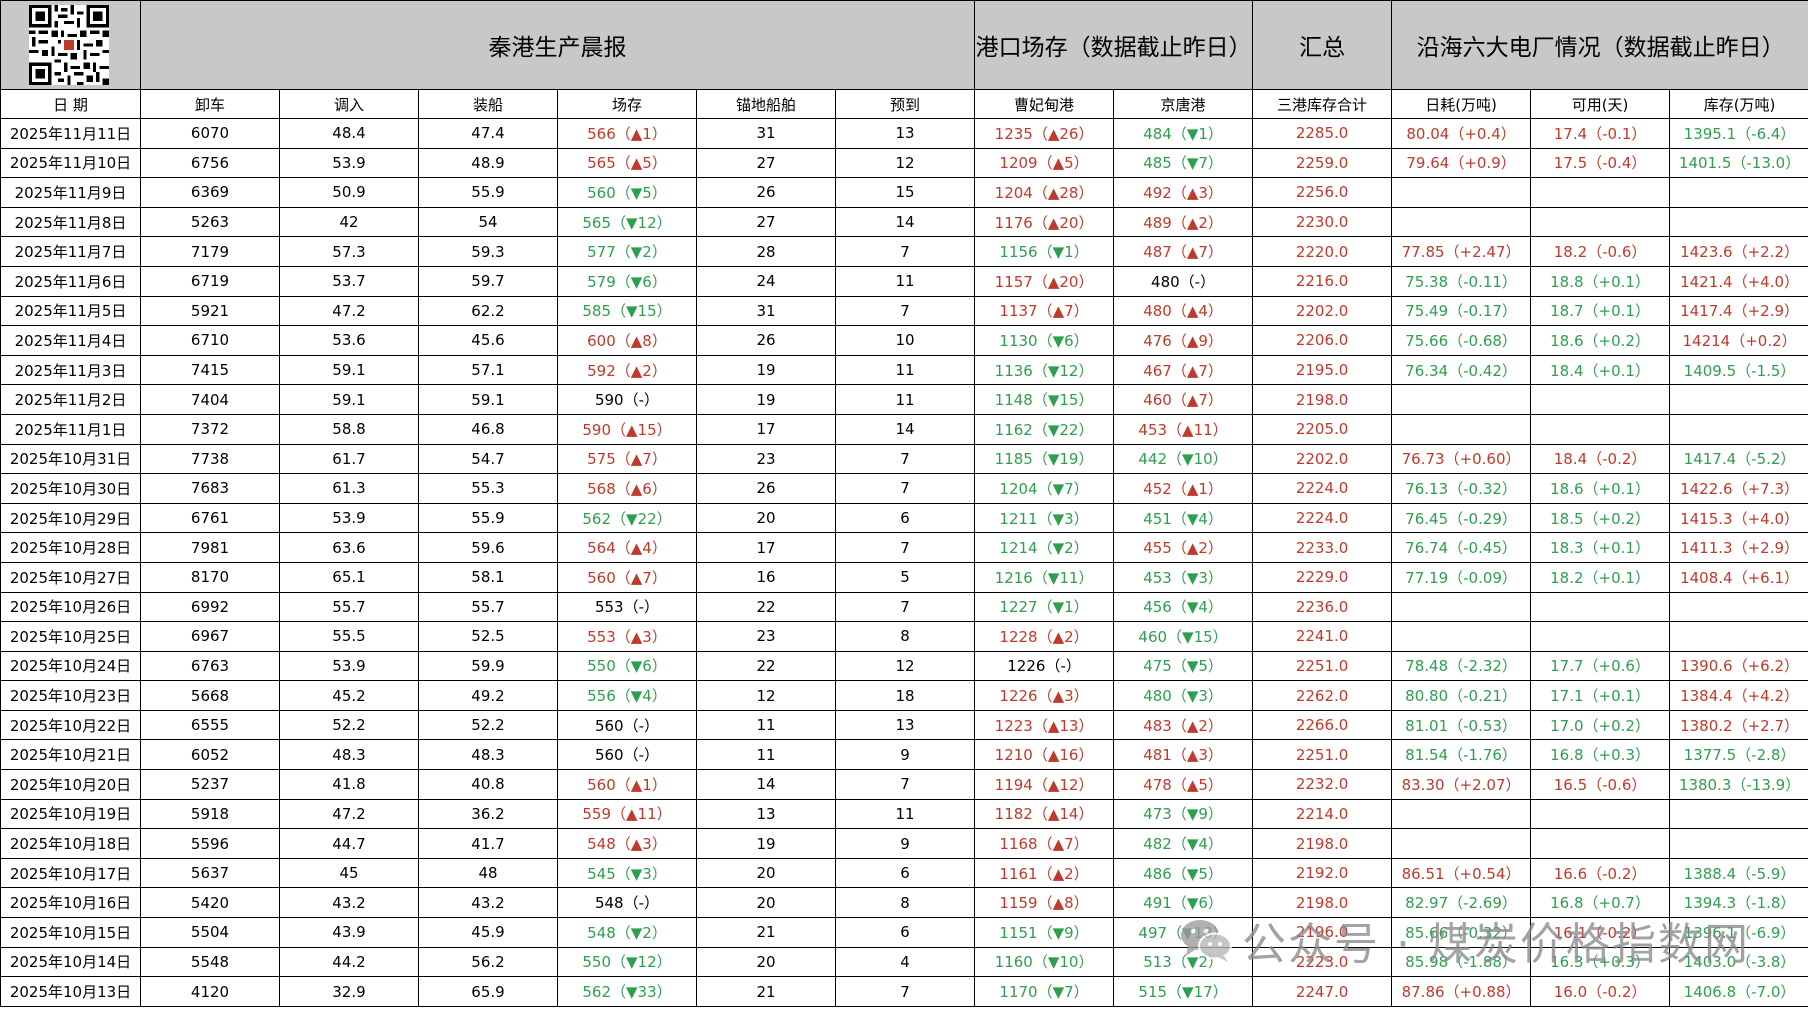  Describe the element at coordinates (1738, 133) in the screenshot. I see `table-cell: 1395.1（-6.4）` at that location.